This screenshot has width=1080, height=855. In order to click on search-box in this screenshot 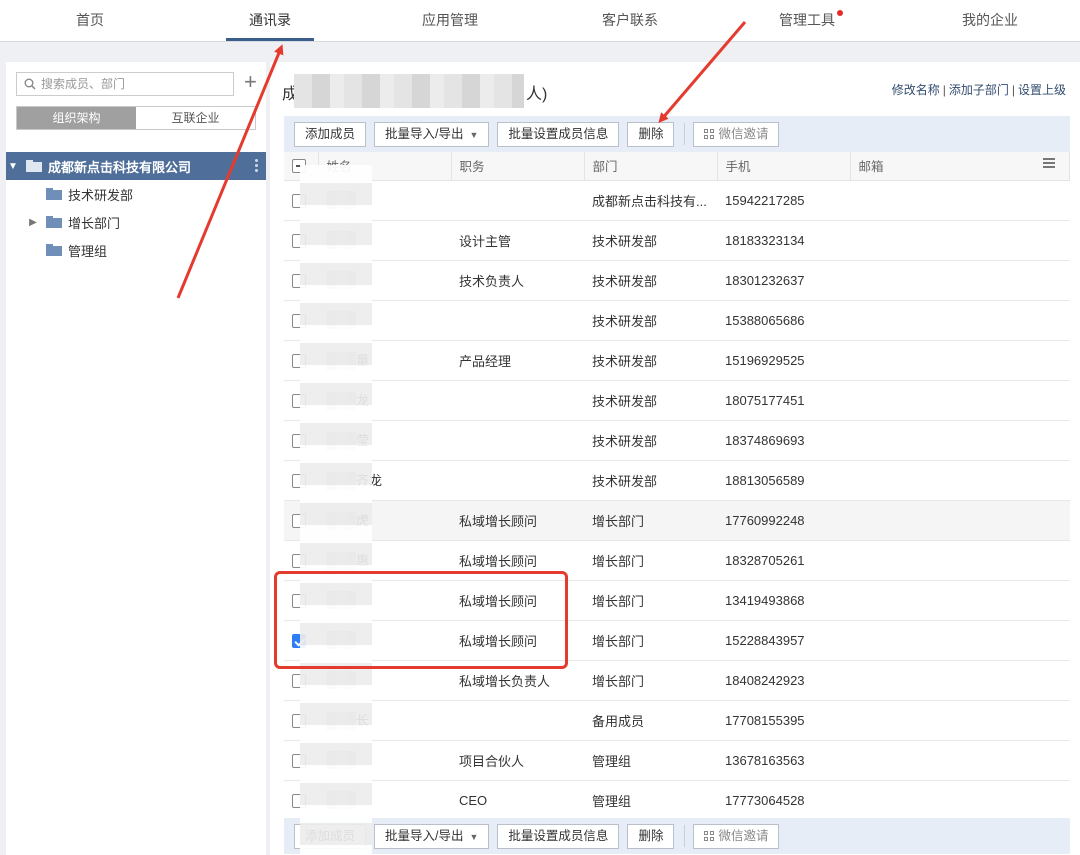, I will do `click(125, 84)`.